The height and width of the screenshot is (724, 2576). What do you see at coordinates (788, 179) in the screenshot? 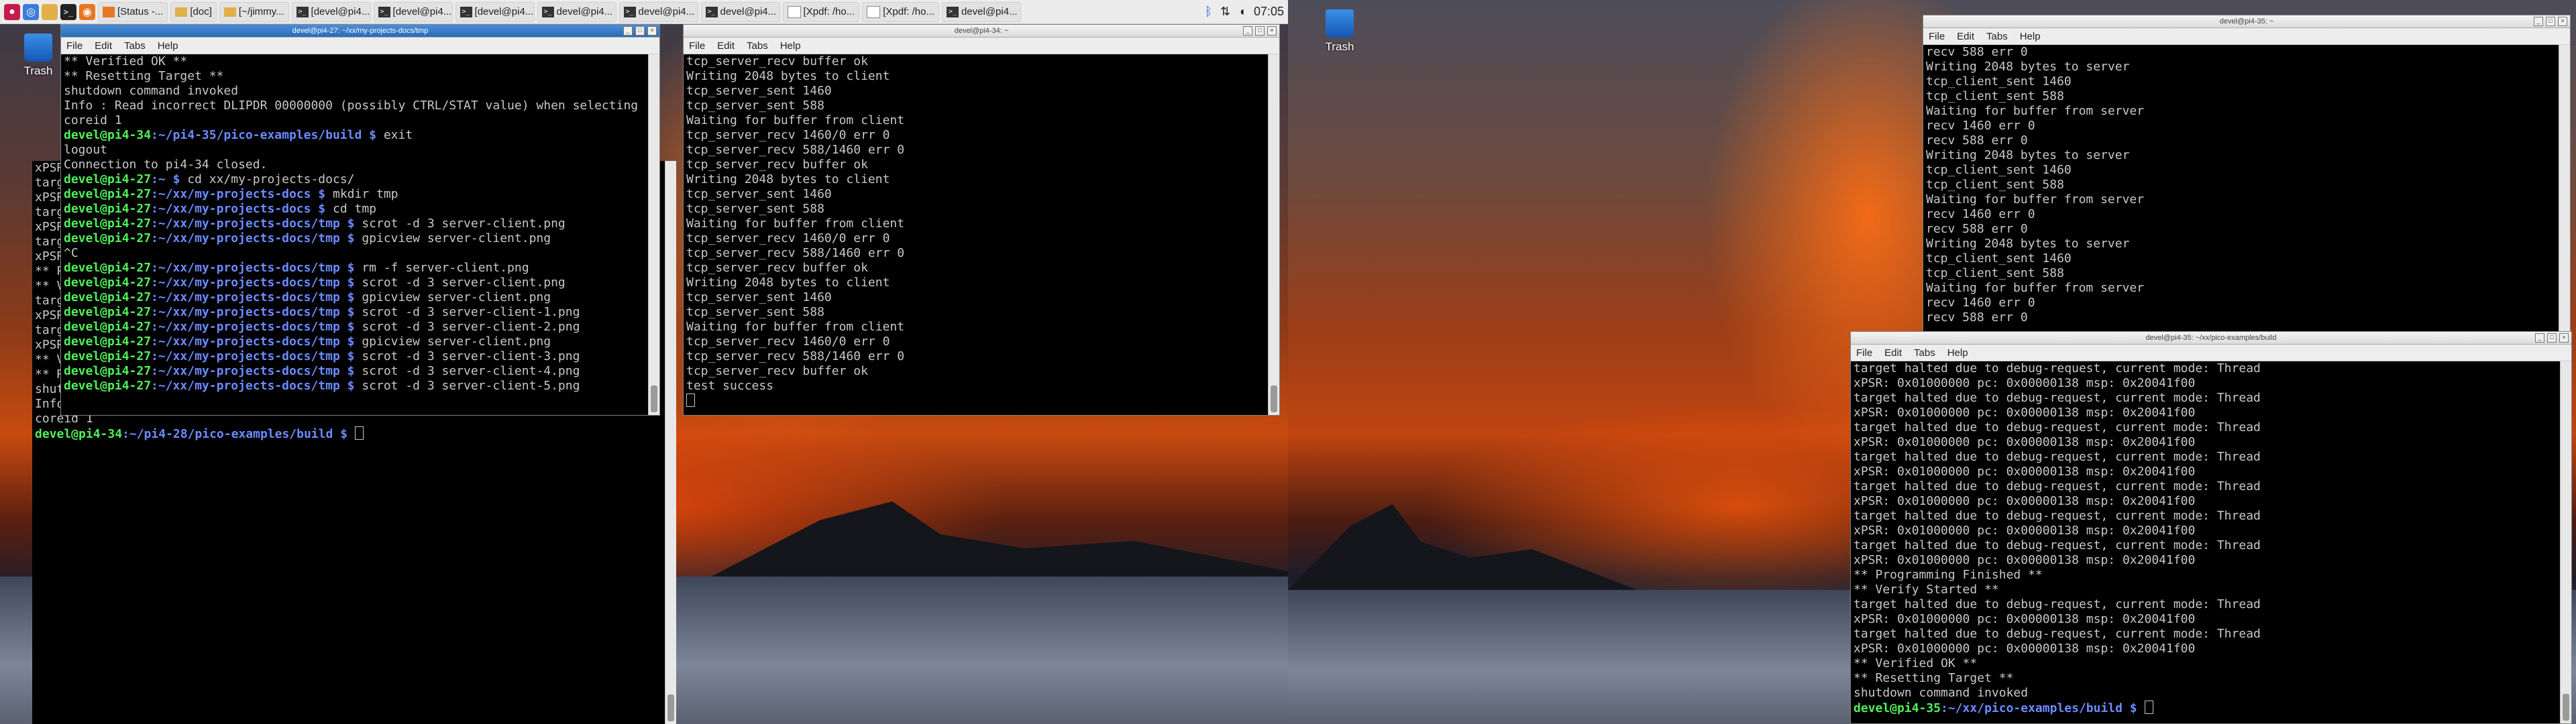
I see `output-text: Writing 2048 bytes to client` at bounding box center [788, 179].